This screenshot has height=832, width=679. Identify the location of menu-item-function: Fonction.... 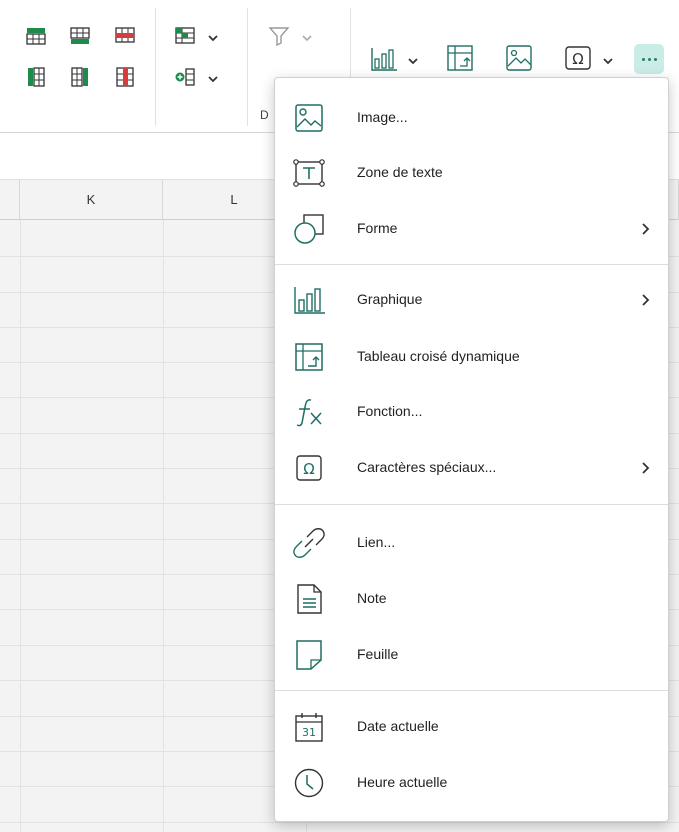
(471, 412).